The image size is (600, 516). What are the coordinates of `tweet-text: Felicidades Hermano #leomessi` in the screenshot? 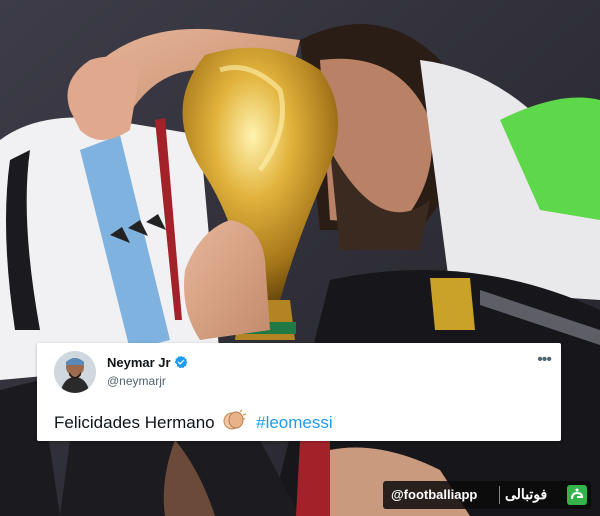 It's located at (193, 421).